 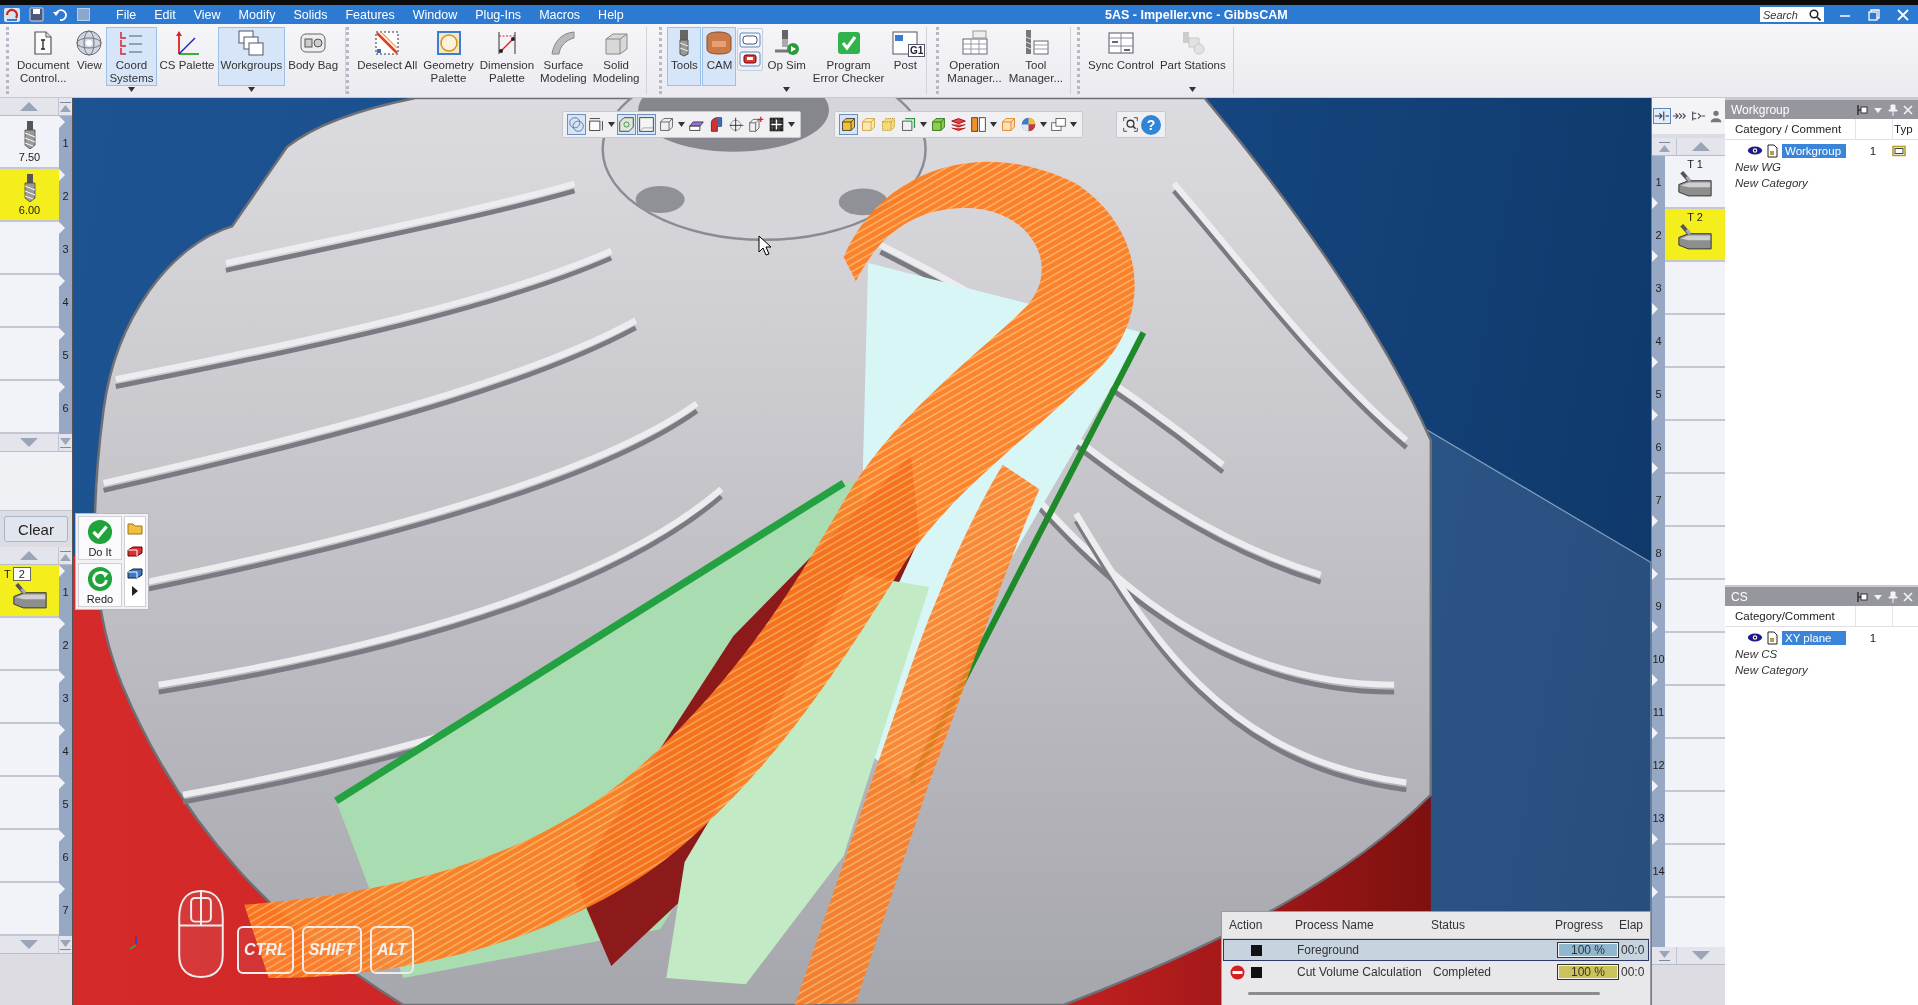 I want to click on deselect-all-button: Deselect All, so click(x=387, y=56).